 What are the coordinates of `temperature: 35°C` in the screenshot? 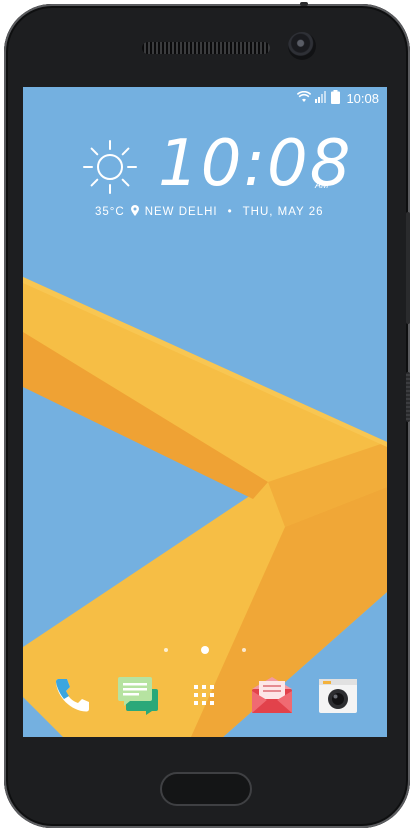 It's located at (110, 212).